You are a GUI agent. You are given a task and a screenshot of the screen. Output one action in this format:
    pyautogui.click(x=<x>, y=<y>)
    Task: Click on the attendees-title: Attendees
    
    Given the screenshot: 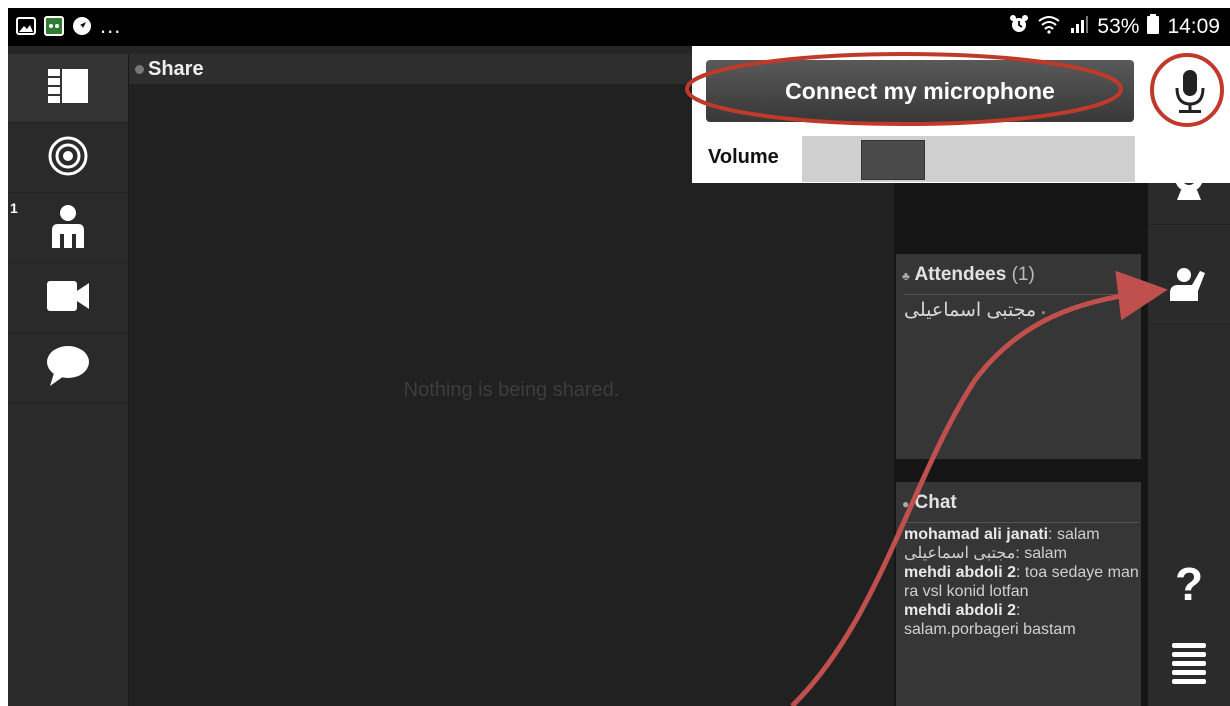 What is the action you would take?
    pyautogui.click(x=960, y=274)
    